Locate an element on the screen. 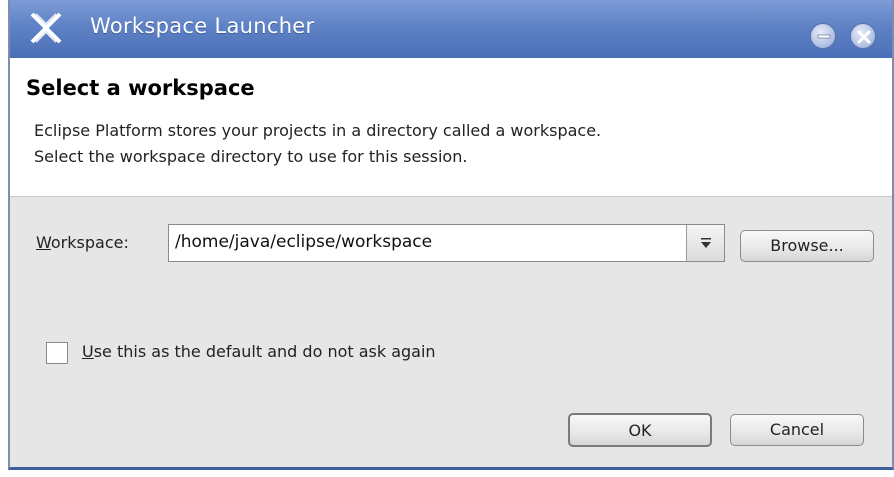 The image size is (894, 477). workspace-combo: /home/java/eclipse/workspace is located at coordinates (446, 243).